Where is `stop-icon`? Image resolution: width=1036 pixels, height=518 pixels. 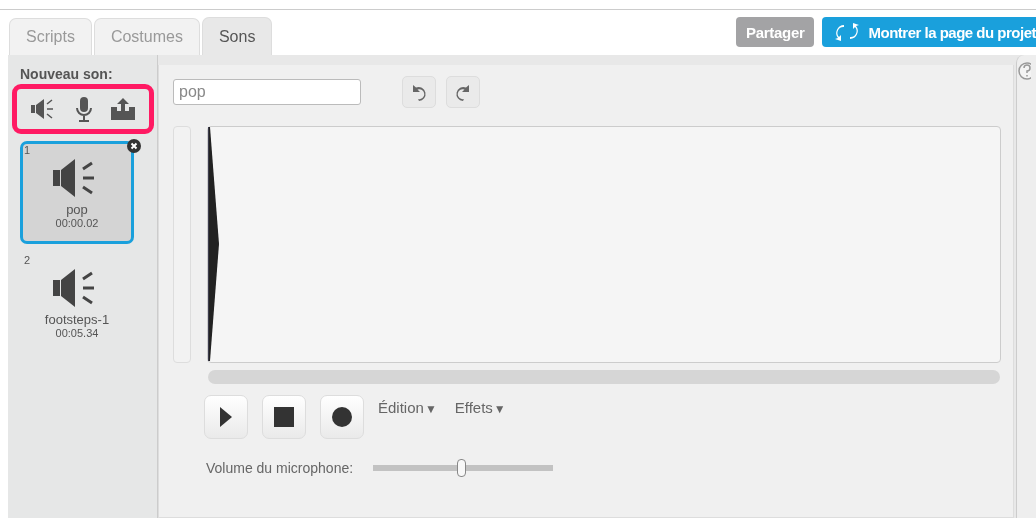 stop-icon is located at coordinates (284, 417).